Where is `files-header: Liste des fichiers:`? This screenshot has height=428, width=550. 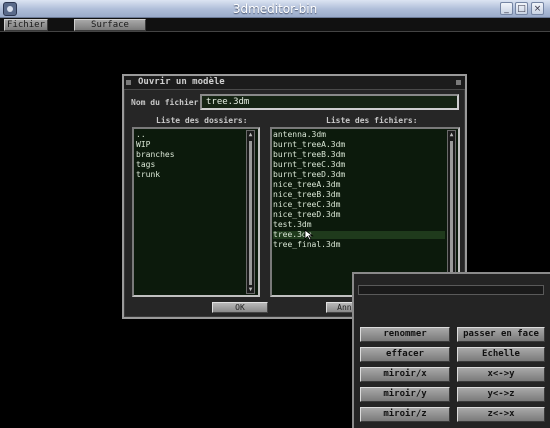
files-header: Liste des fichiers: is located at coordinates (372, 120).